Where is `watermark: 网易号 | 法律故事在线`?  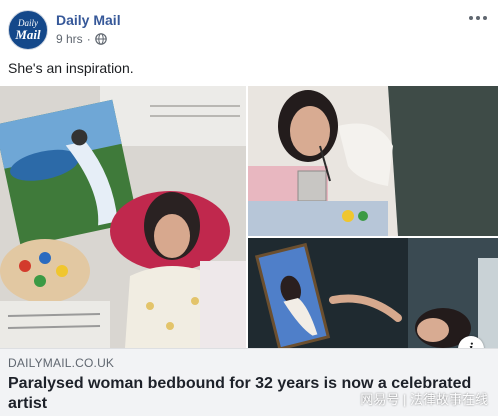 watermark: 网易号 | 法律故事在线 is located at coordinates (424, 399).